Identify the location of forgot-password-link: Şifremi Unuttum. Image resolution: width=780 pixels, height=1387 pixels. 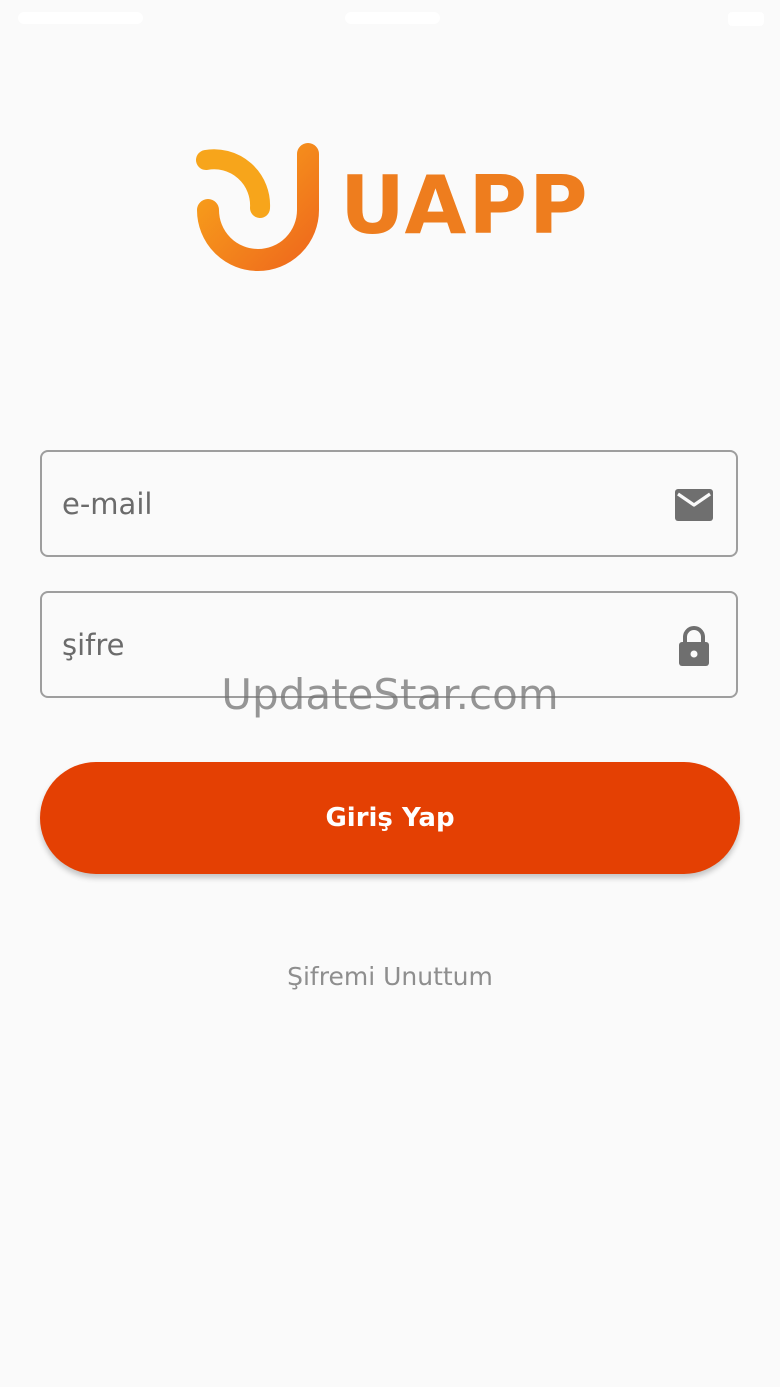
(390, 976).